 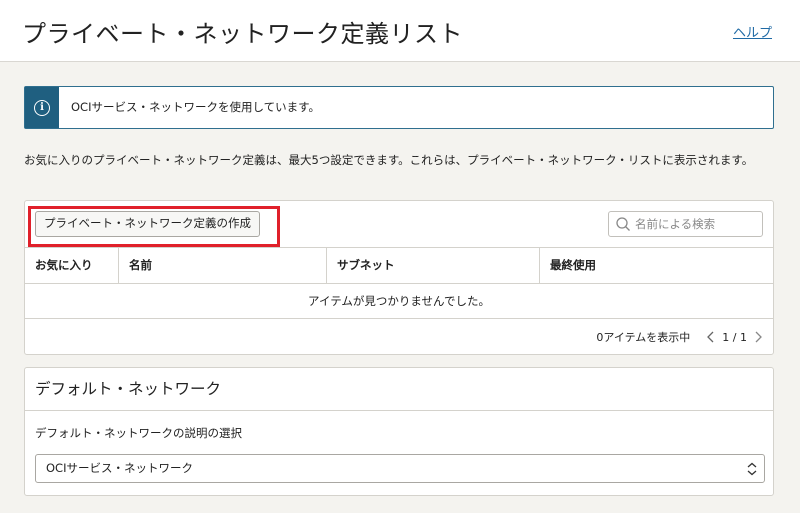 I want to click on page-title: プライベート・ネットワーク定義リスト, so click(x=242, y=34).